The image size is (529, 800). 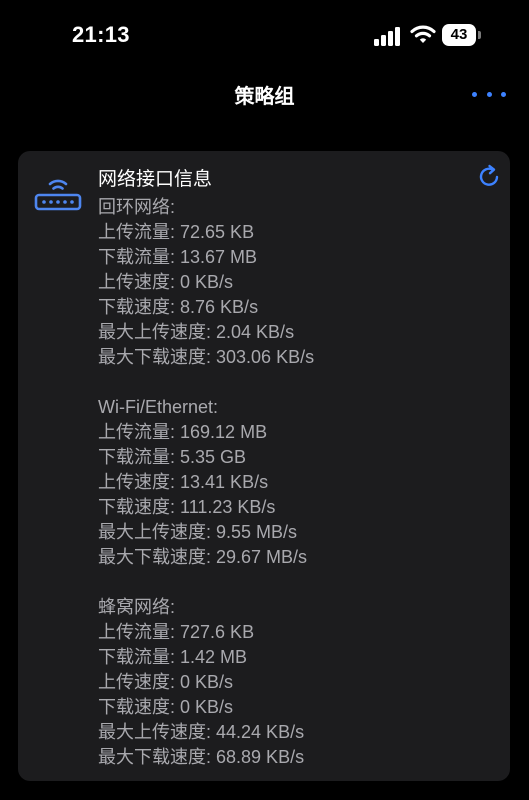 I want to click on stat-line: 下载流量: 1.42 MB, so click(x=298, y=657).